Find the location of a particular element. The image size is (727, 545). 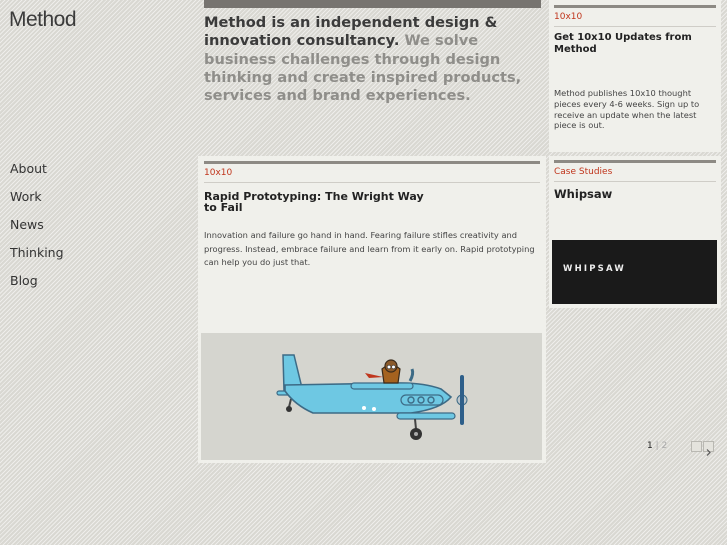

nav-about: About is located at coordinates (37, 174).